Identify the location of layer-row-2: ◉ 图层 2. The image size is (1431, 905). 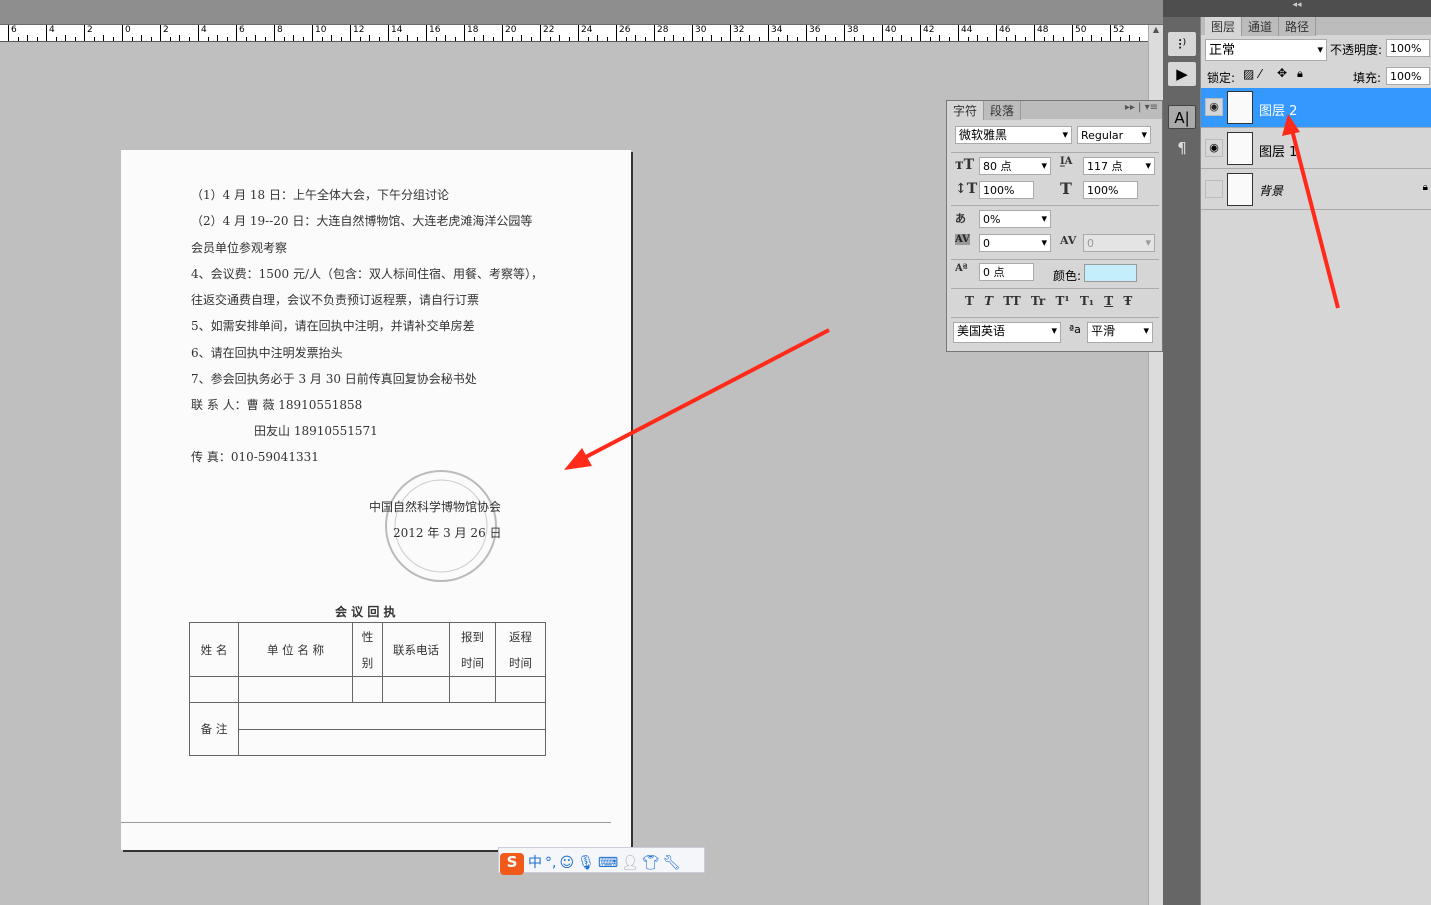
(1316, 108).